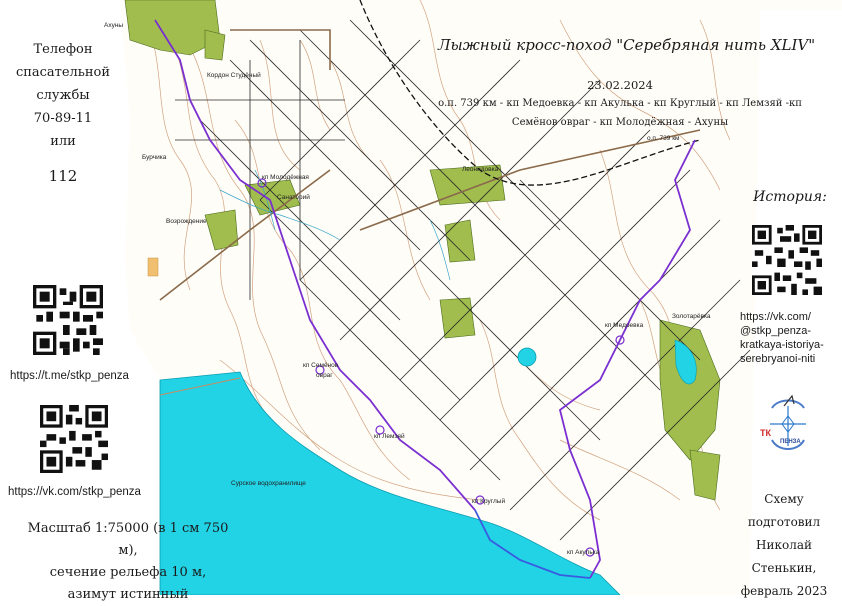 This screenshot has width=842, height=606. Describe the element at coordinates (128, 572) in the screenshot. I see `scale-line: сечение рельефа 10 м,` at that location.